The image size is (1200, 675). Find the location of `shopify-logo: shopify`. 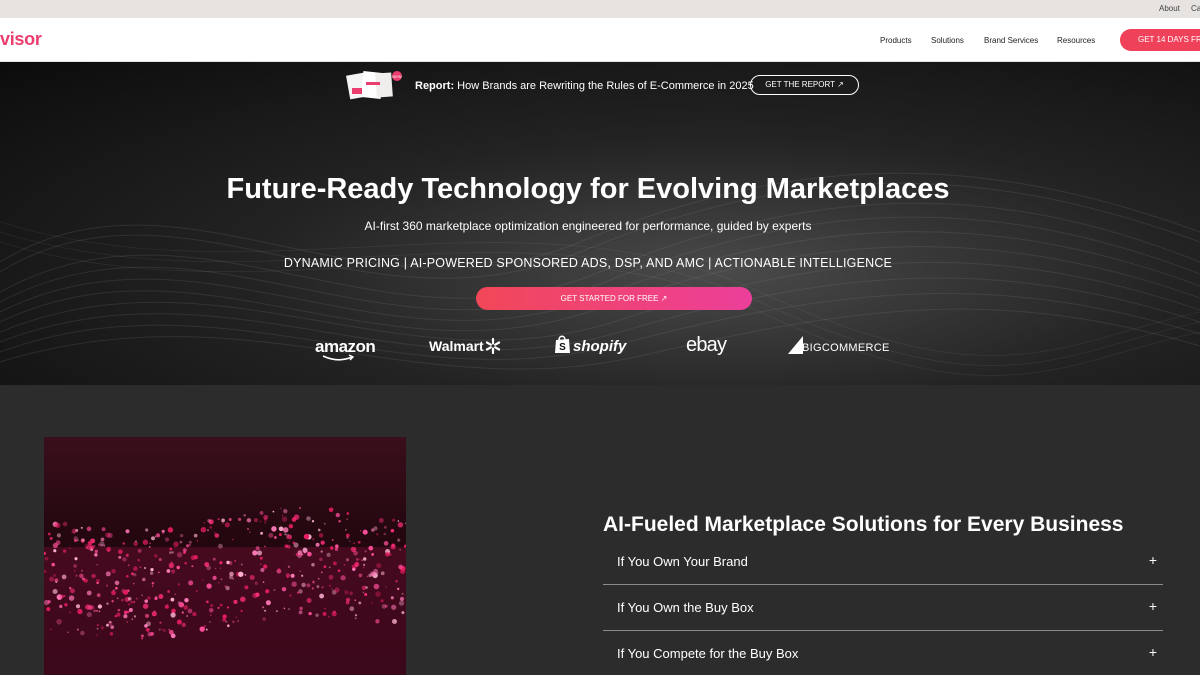

shopify-logo: shopify is located at coordinates (600, 346).